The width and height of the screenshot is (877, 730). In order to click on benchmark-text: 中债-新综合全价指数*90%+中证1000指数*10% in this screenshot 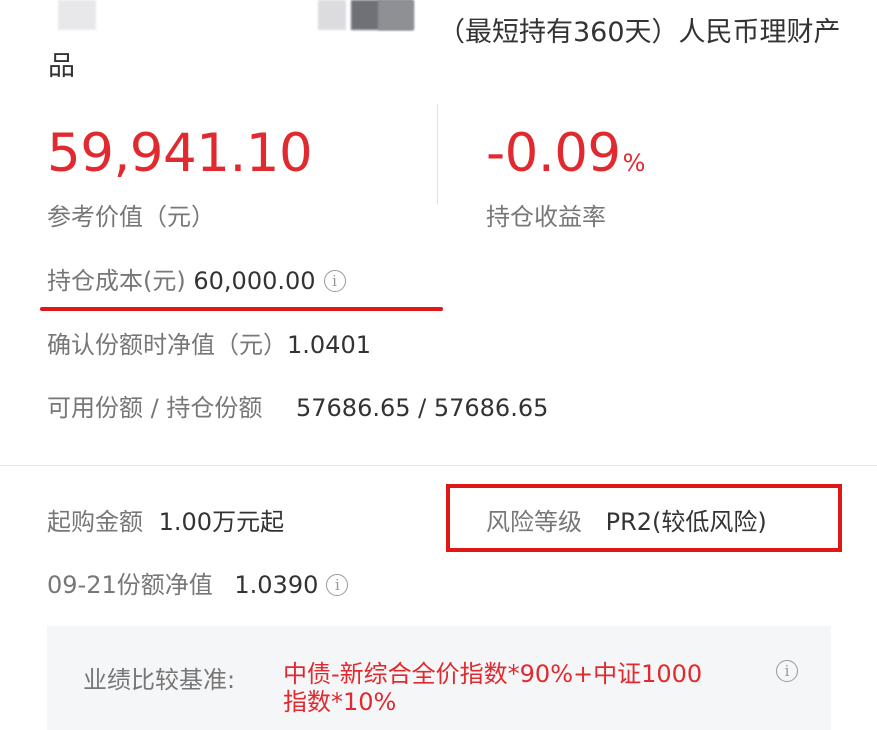, I will do `click(493, 688)`.